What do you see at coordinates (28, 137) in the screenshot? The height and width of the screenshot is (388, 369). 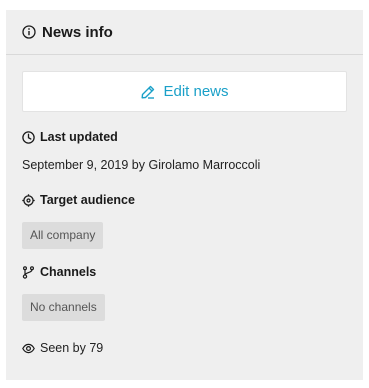 I see `clock-icon` at bounding box center [28, 137].